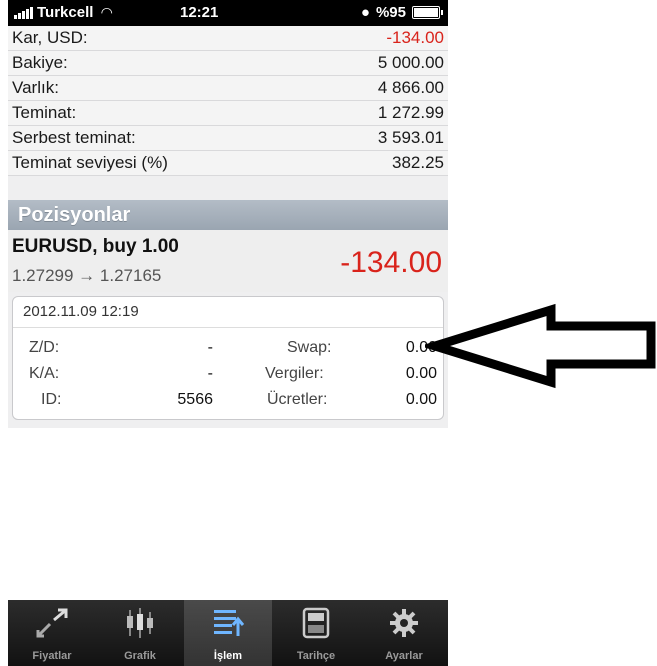 Image resolution: width=657 pixels, height=666 pixels. Describe the element at coordinates (81, 311) in the screenshot. I see `position-datetime: 2012.11.09 12:19` at that location.